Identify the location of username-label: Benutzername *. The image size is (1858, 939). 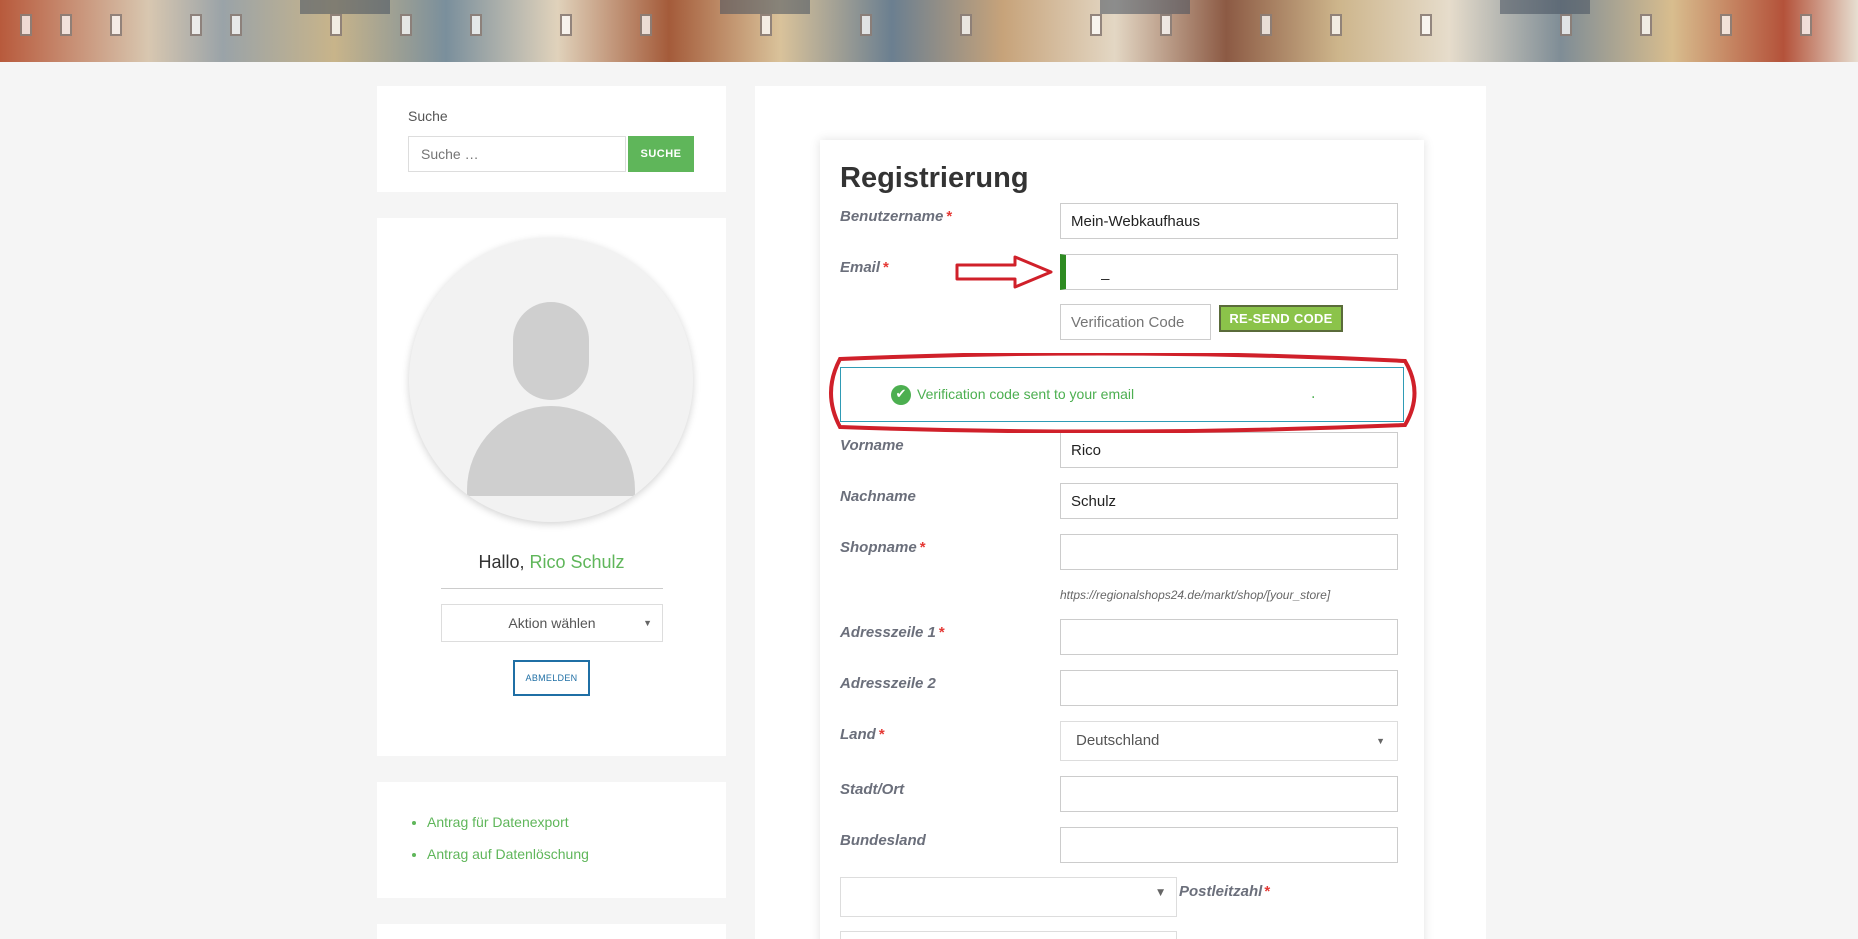
(896, 216).